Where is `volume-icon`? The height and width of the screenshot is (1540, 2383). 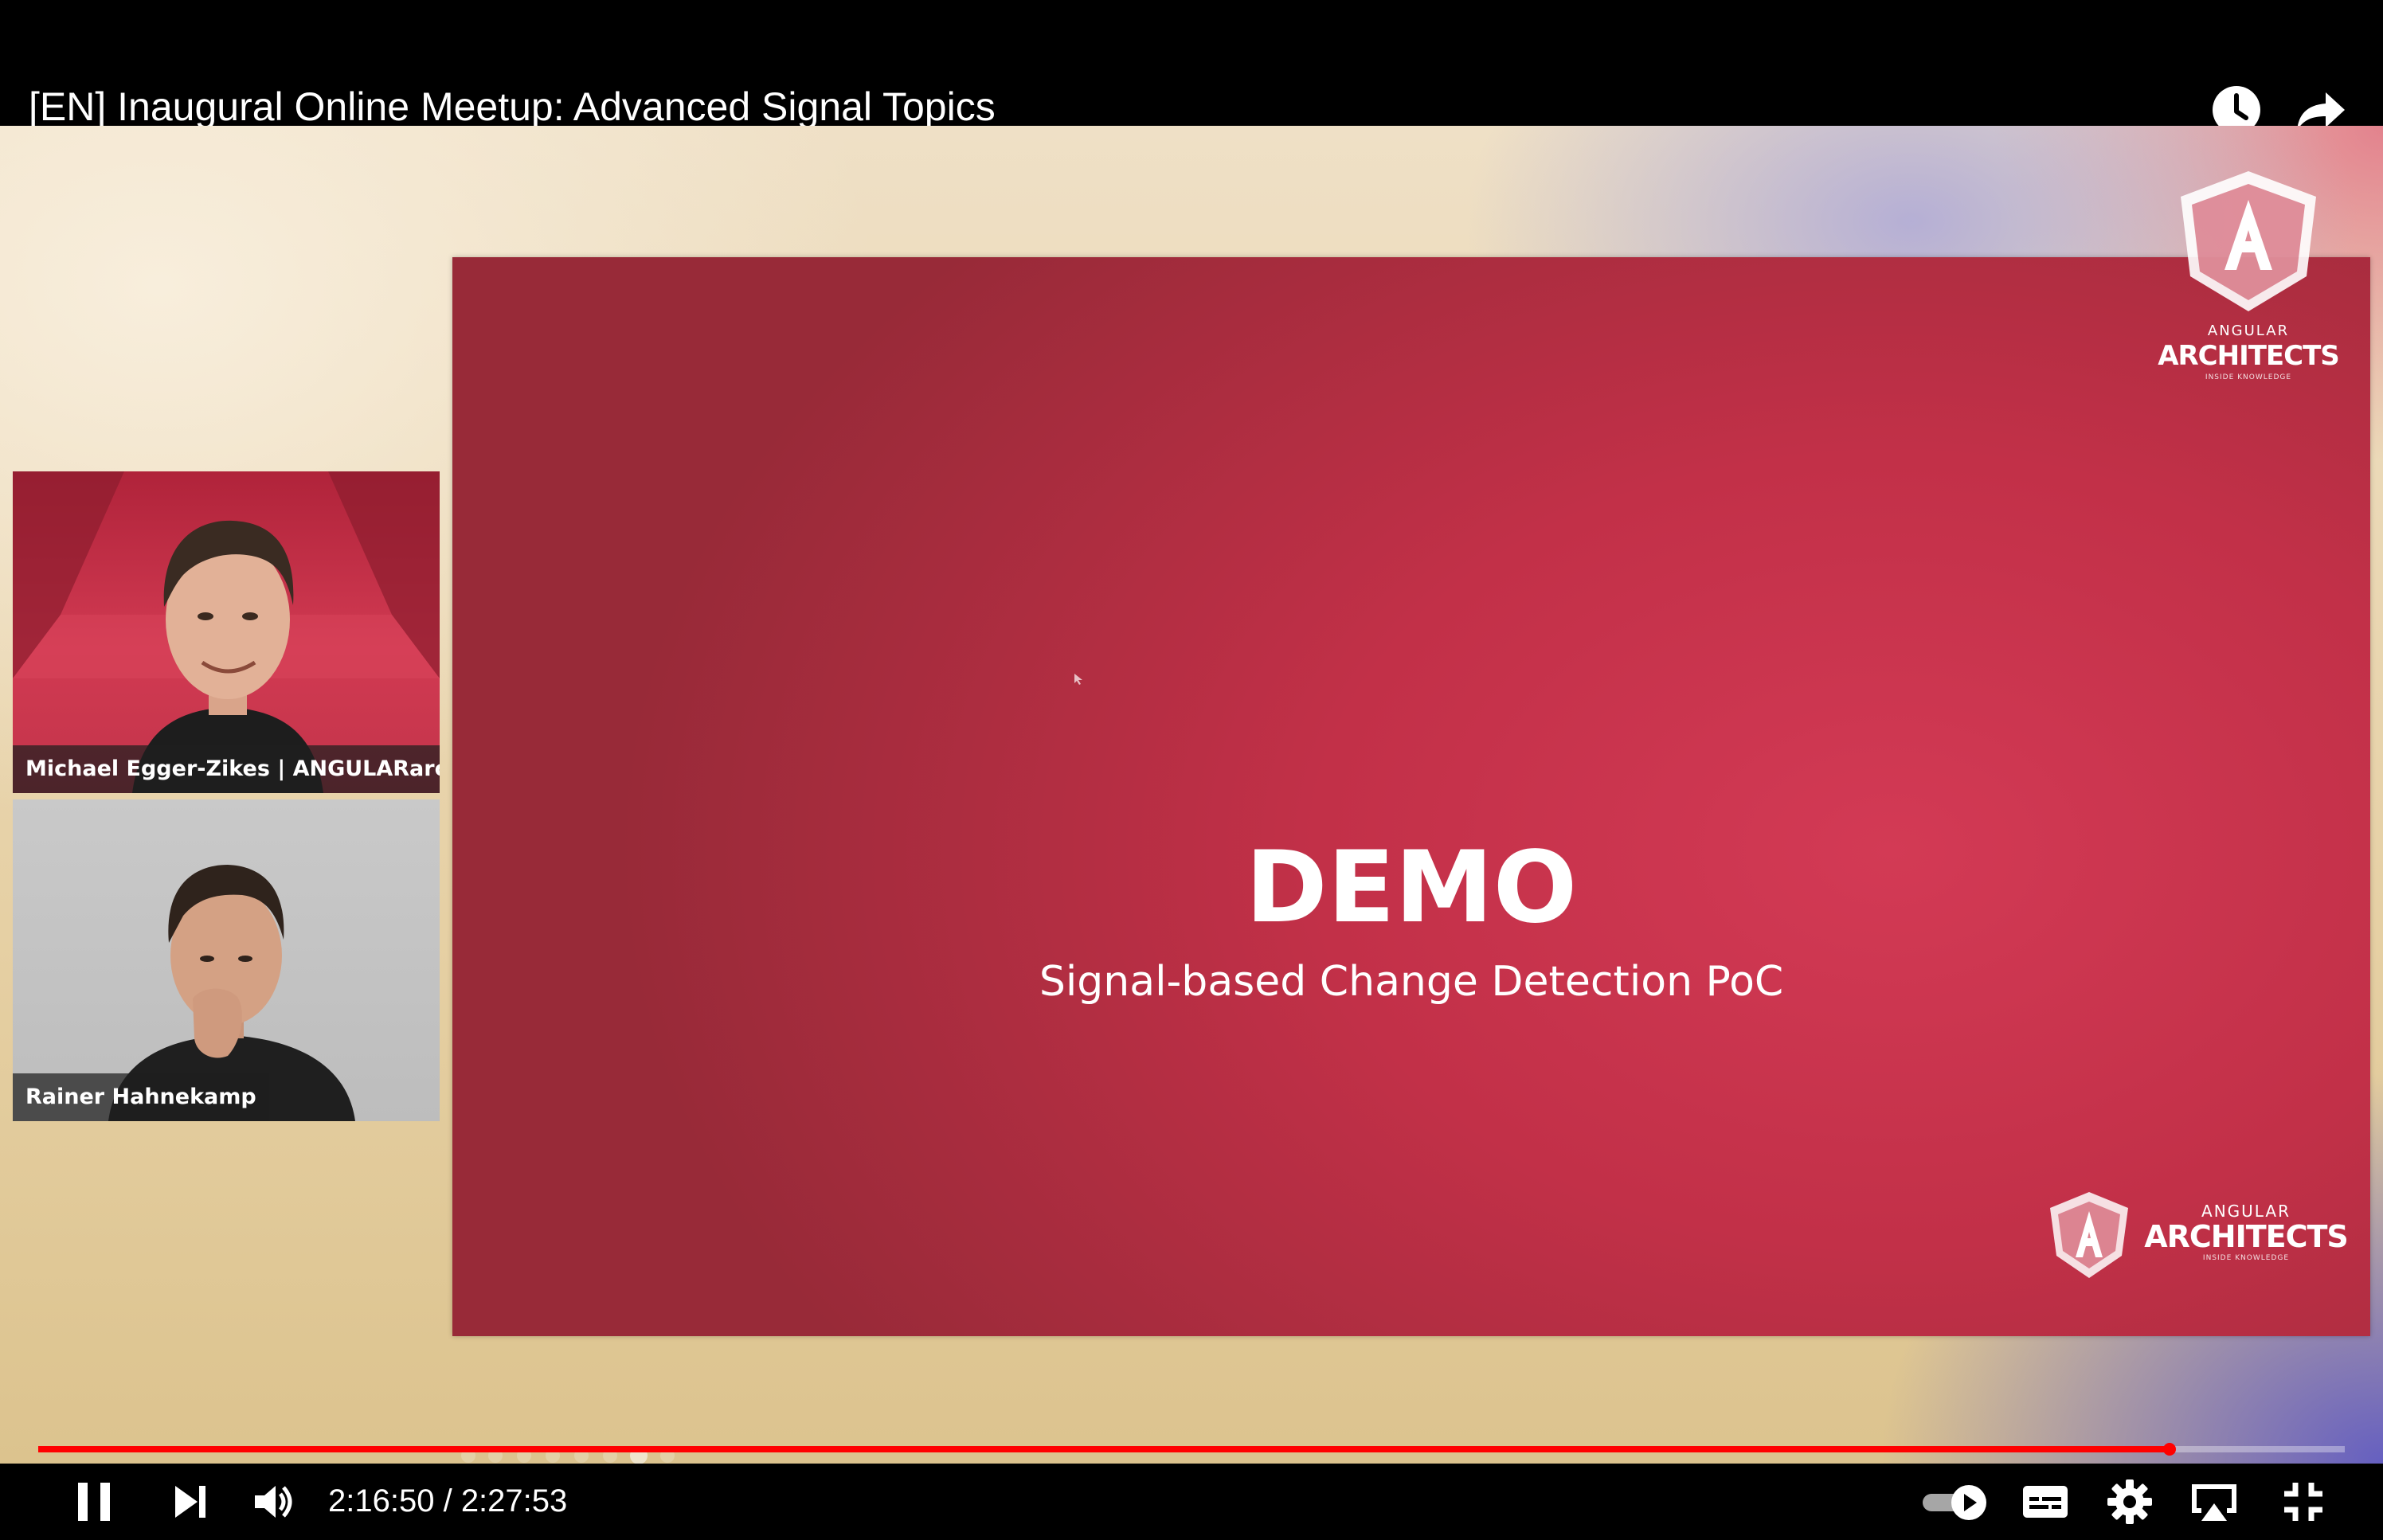
volume-icon is located at coordinates (274, 1502).